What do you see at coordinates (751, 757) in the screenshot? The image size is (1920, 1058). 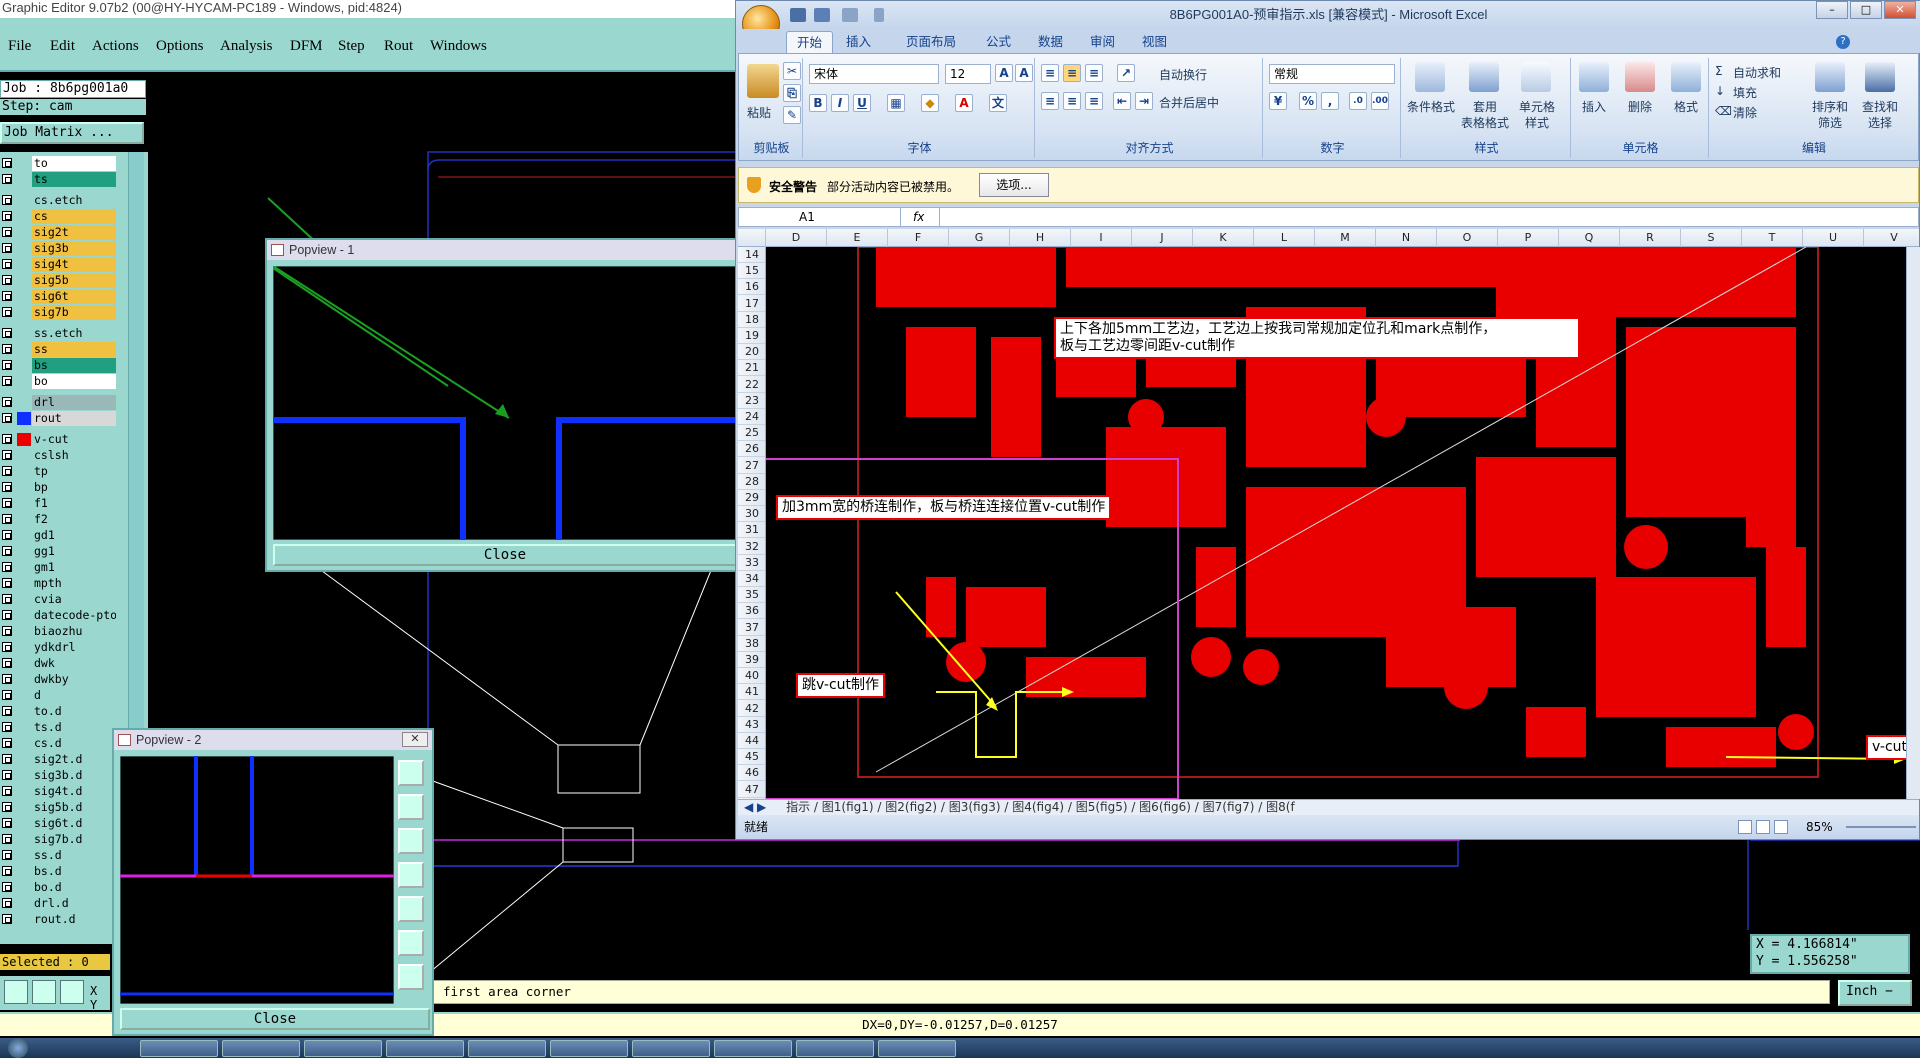 I see `row-header: 45` at bounding box center [751, 757].